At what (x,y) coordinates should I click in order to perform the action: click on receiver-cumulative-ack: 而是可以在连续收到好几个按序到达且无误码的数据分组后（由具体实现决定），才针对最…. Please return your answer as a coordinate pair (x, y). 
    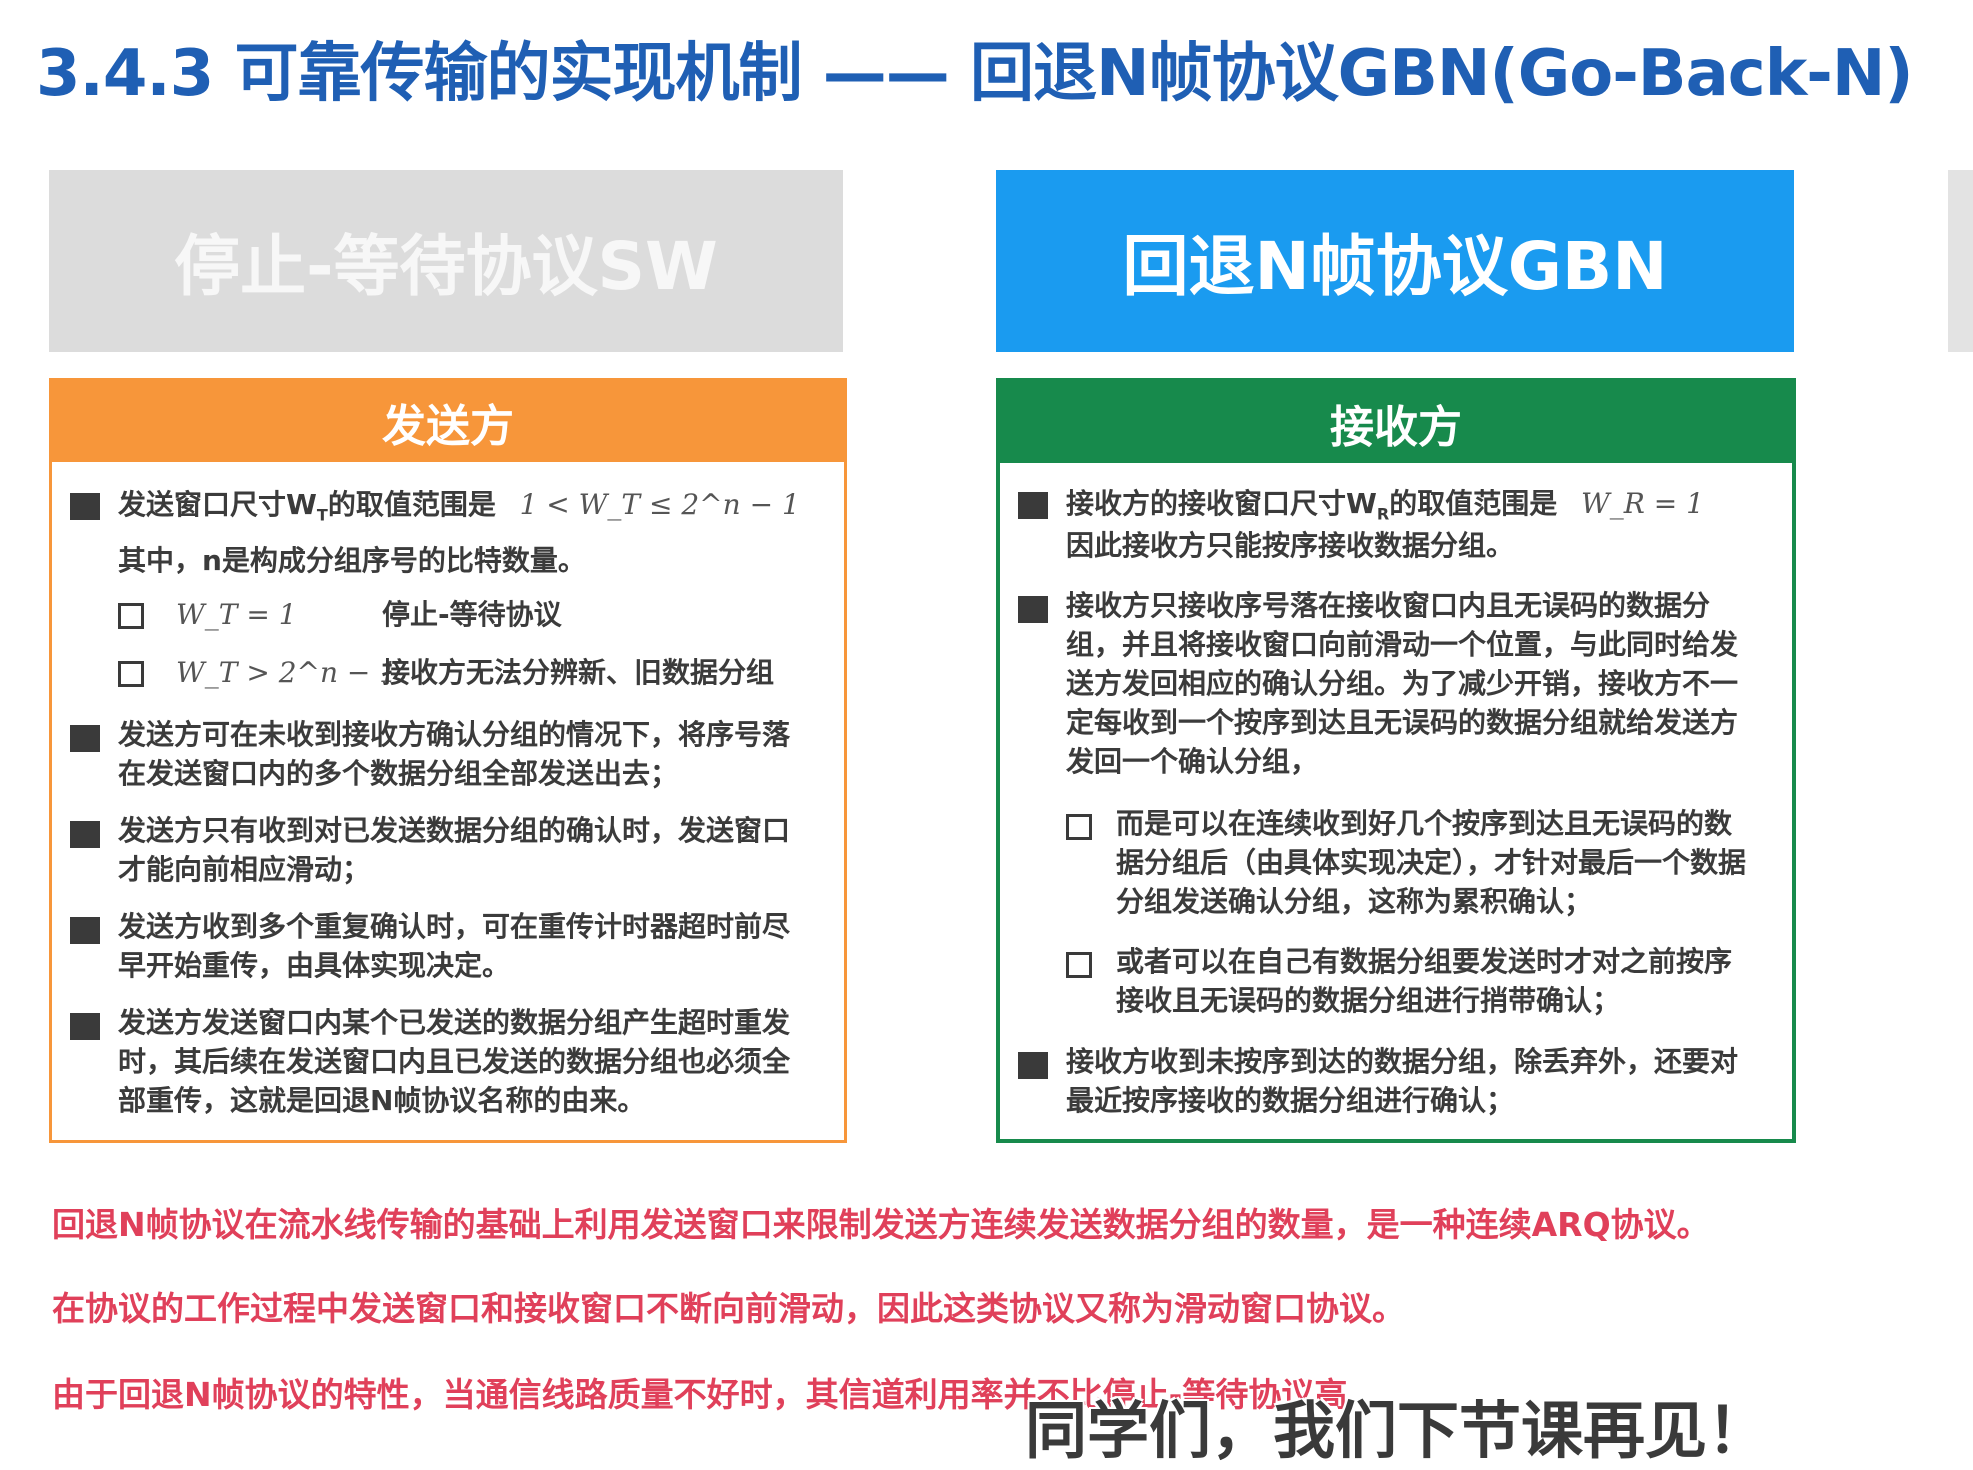
    Looking at the image, I should click on (1431, 862).